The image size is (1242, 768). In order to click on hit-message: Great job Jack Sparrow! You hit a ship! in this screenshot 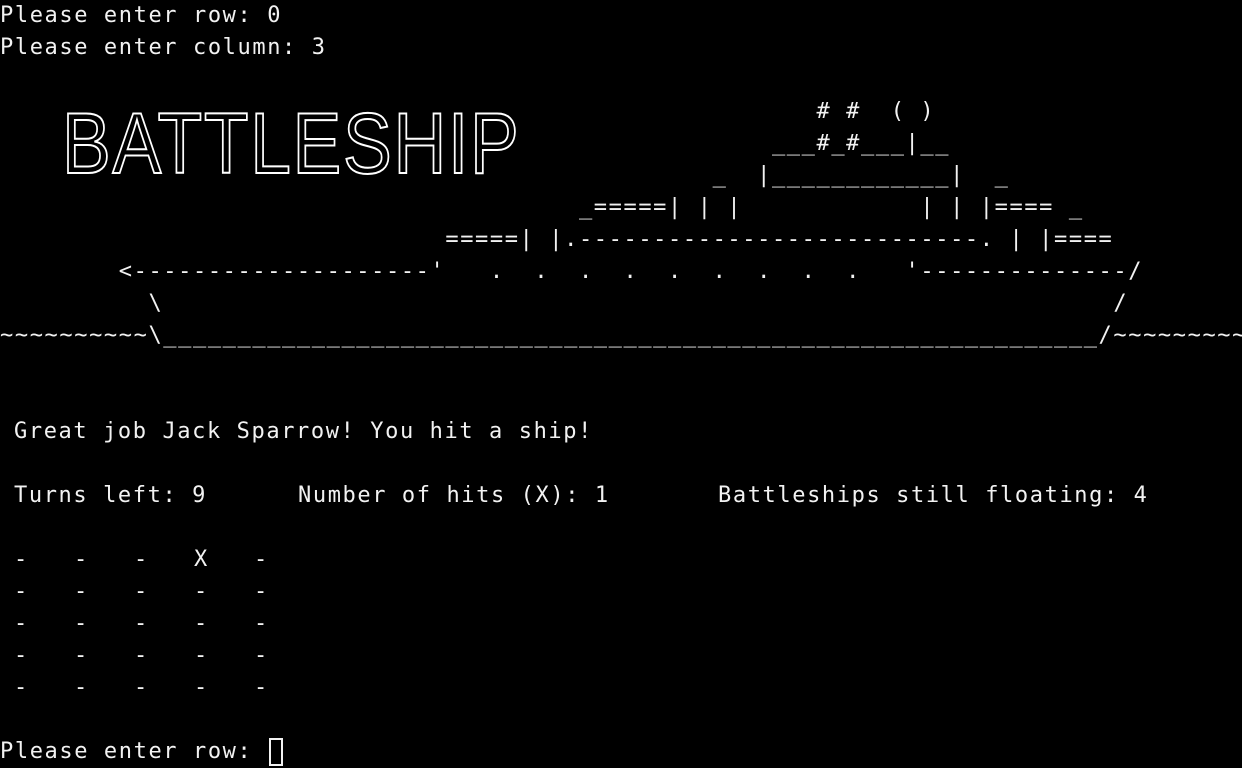, I will do `click(303, 431)`.